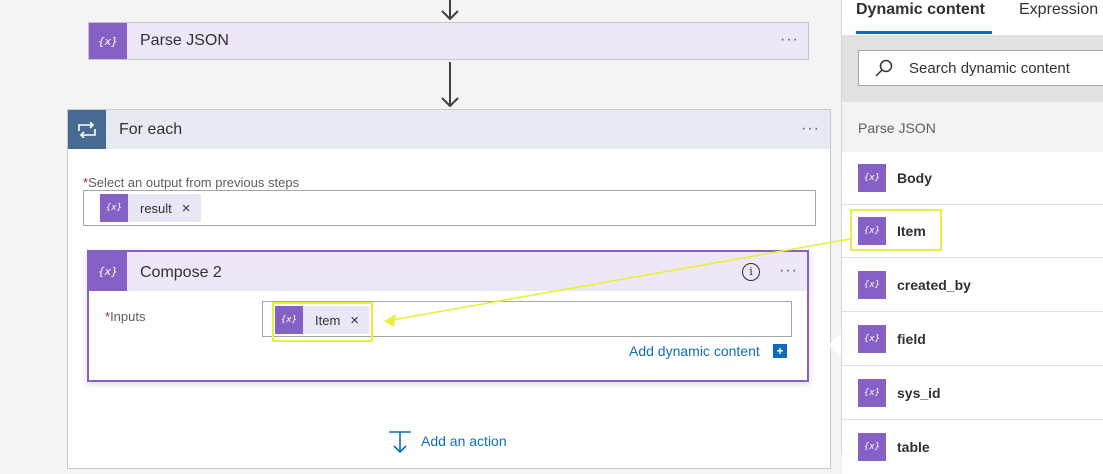 The height and width of the screenshot is (474, 1103). I want to click on for-each-header: For each ···, so click(449, 129).